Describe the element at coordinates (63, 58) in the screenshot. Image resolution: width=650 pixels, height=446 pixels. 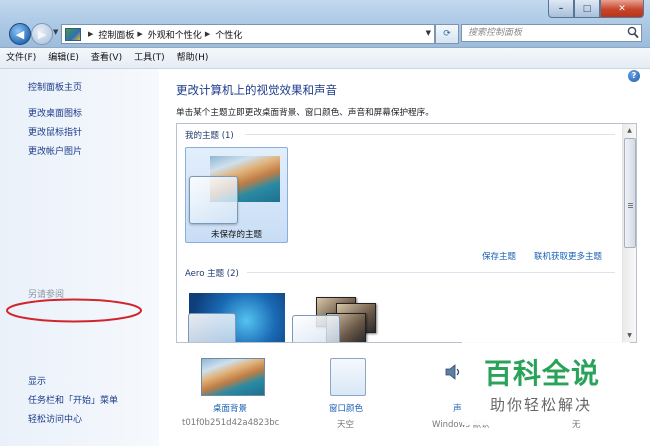
I see `menu-edit: 编辑(E)` at that location.